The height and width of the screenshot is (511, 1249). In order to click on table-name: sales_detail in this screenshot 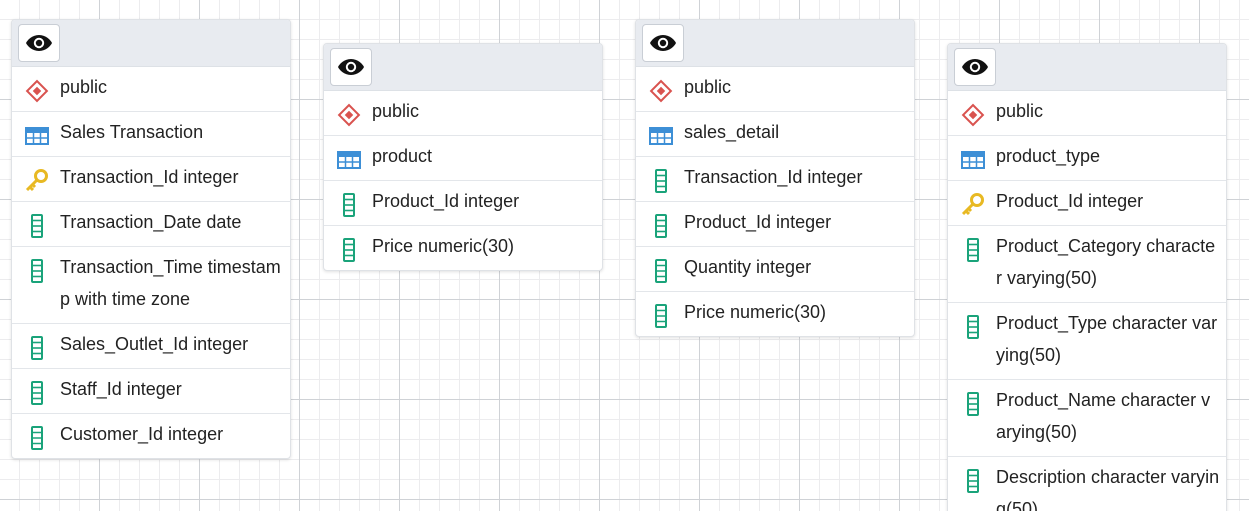, I will do `click(732, 132)`.